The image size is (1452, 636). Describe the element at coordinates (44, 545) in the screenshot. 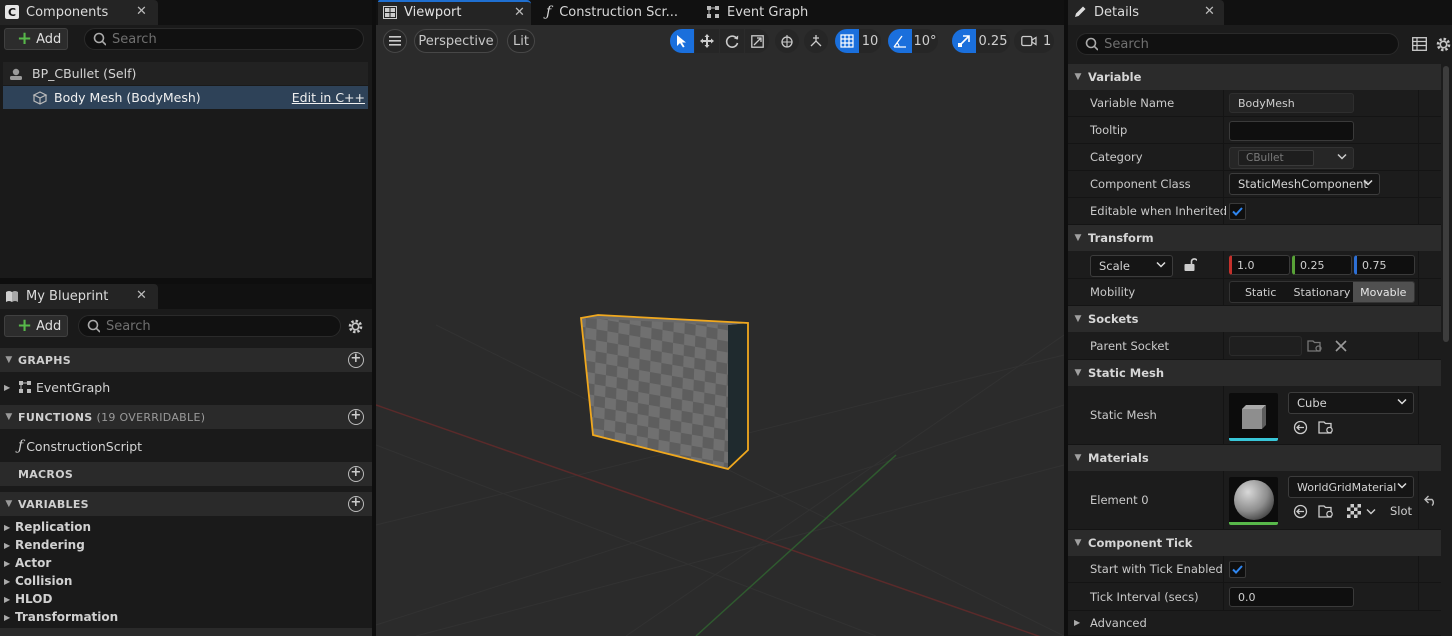

I see `variable-category-rendering: ▶ Rendering` at that location.